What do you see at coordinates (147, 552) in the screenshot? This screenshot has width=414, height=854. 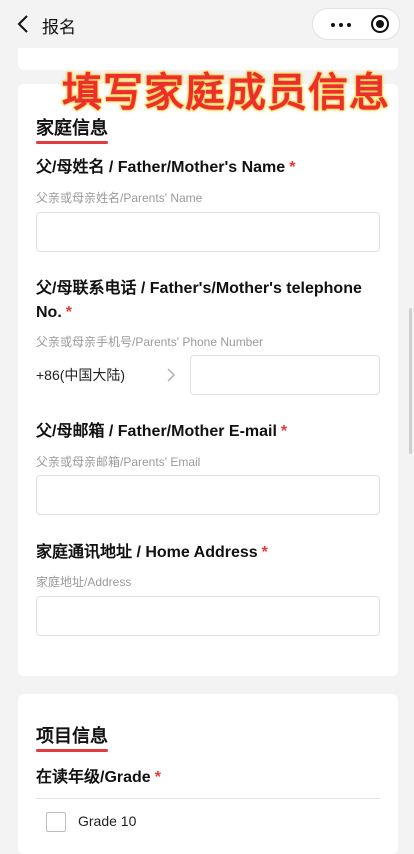 I see `home-address-label-text: 家庭通讯地址 / Home Address` at bounding box center [147, 552].